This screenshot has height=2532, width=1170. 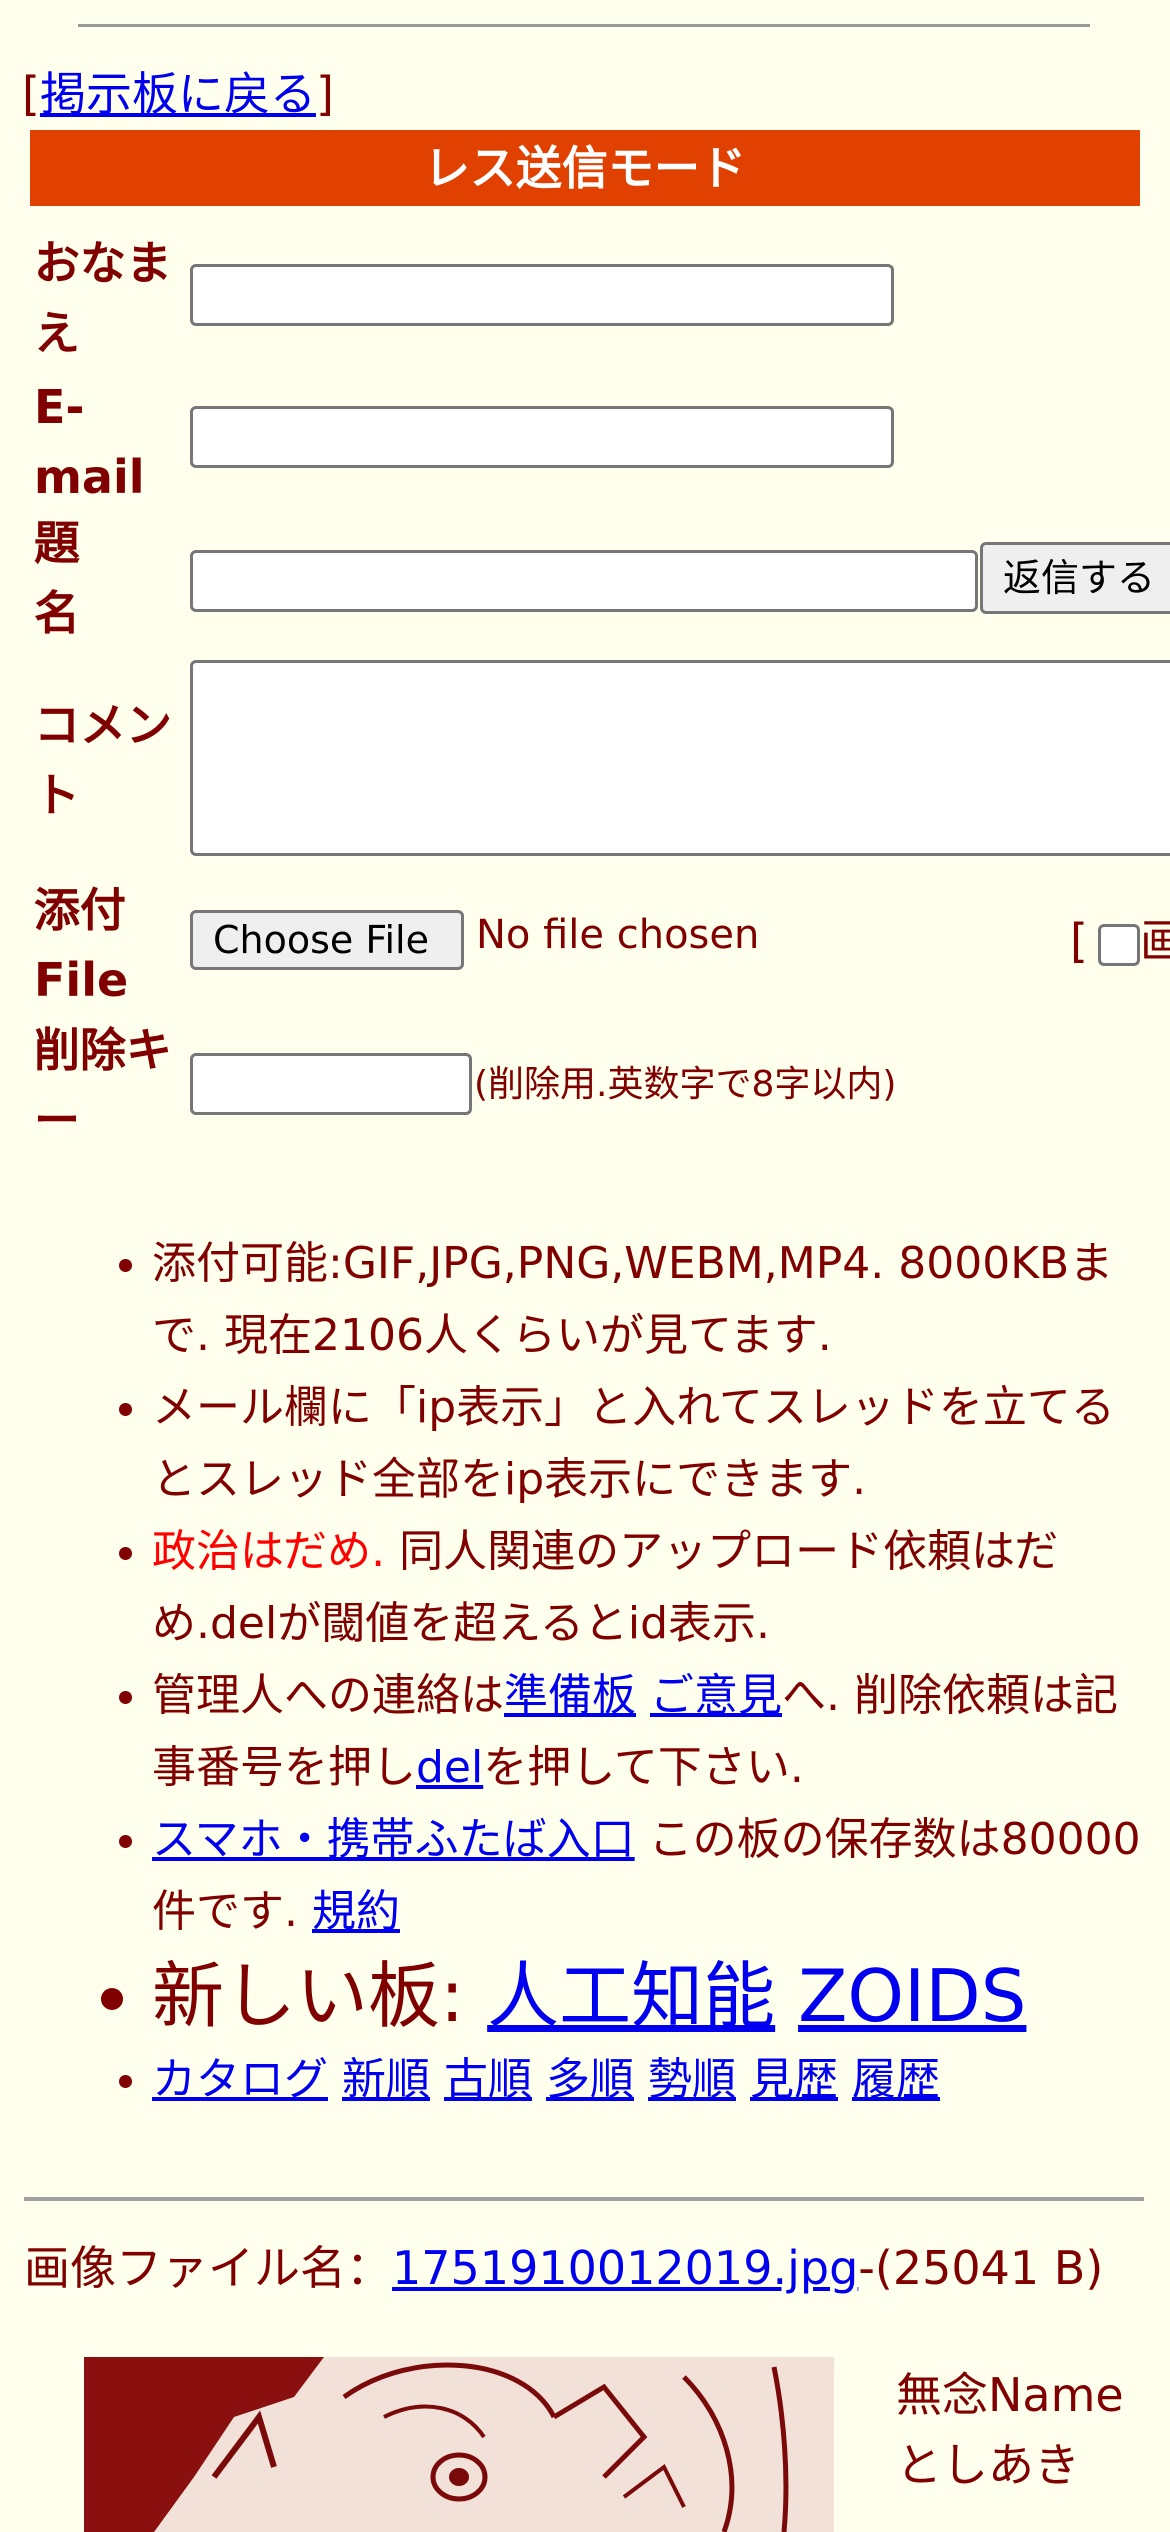 What do you see at coordinates (584, 2199) in the screenshot?
I see `thread-divider` at bounding box center [584, 2199].